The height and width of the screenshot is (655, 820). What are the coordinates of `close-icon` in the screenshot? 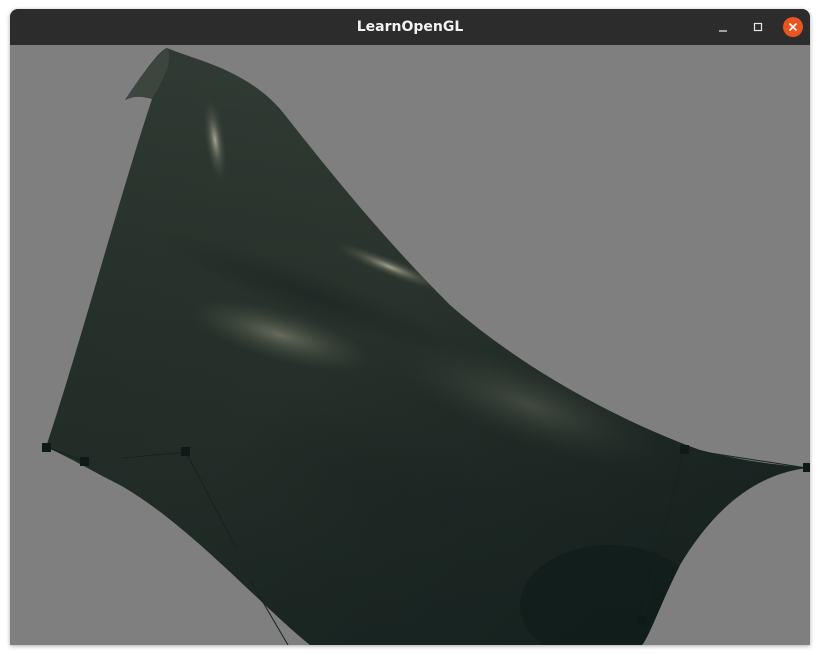 It's located at (793, 27).